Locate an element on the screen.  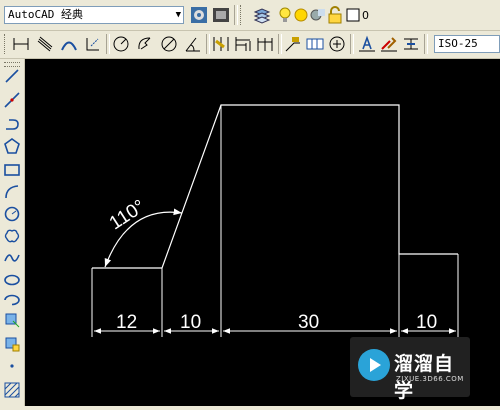
update-icon is located at coordinates (411, 44).